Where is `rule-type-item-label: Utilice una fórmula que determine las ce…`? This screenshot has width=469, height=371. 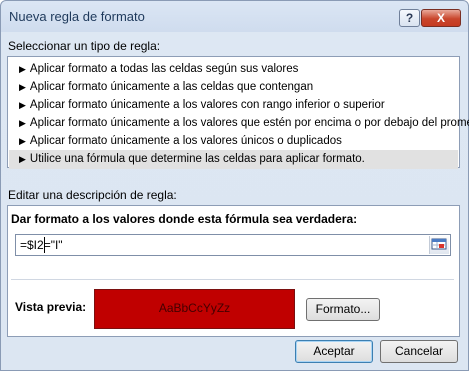
rule-type-item-label: Utilice una fórmula que determine las ce… is located at coordinates (197, 159).